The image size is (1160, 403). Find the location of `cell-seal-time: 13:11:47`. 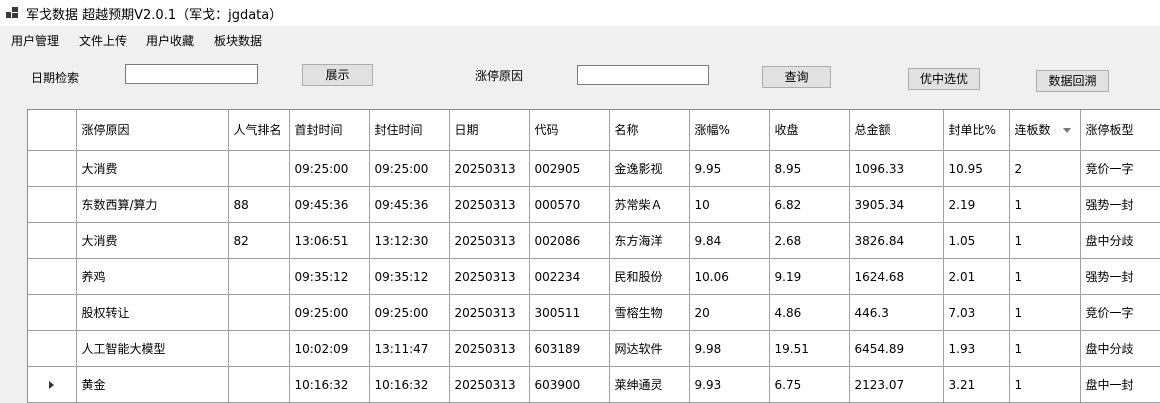

cell-seal-time: 13:11:47 is located at coordinates (409, 348).